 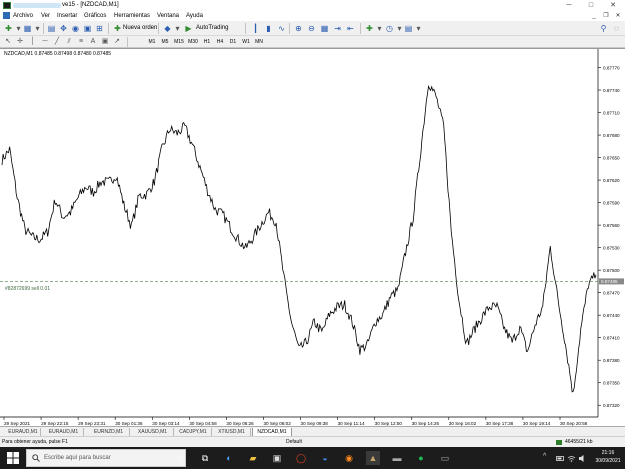 What do you see at coordinates (255, 28) in the screenshot?
I see `bar-chart-icon: ┃` at bounding box center [255, 28].